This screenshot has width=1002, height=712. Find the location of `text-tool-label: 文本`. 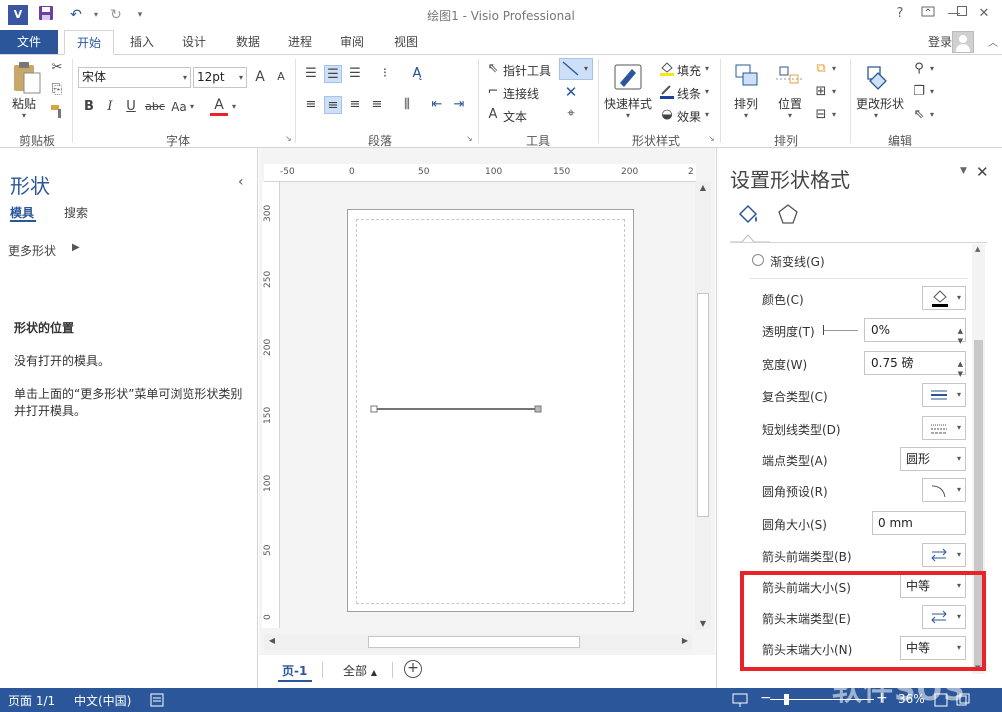

text-tool-label: 文本 is located at coordinates (515, 116).